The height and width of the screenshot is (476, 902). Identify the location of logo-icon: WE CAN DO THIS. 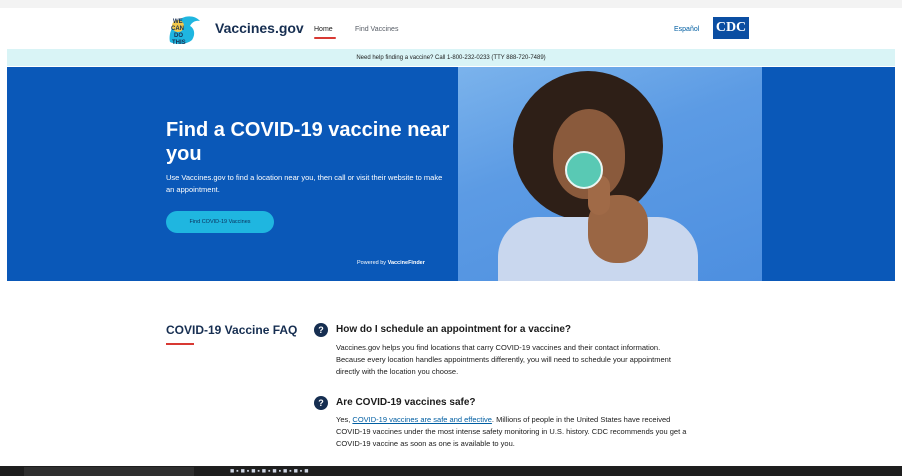
(184, 31).